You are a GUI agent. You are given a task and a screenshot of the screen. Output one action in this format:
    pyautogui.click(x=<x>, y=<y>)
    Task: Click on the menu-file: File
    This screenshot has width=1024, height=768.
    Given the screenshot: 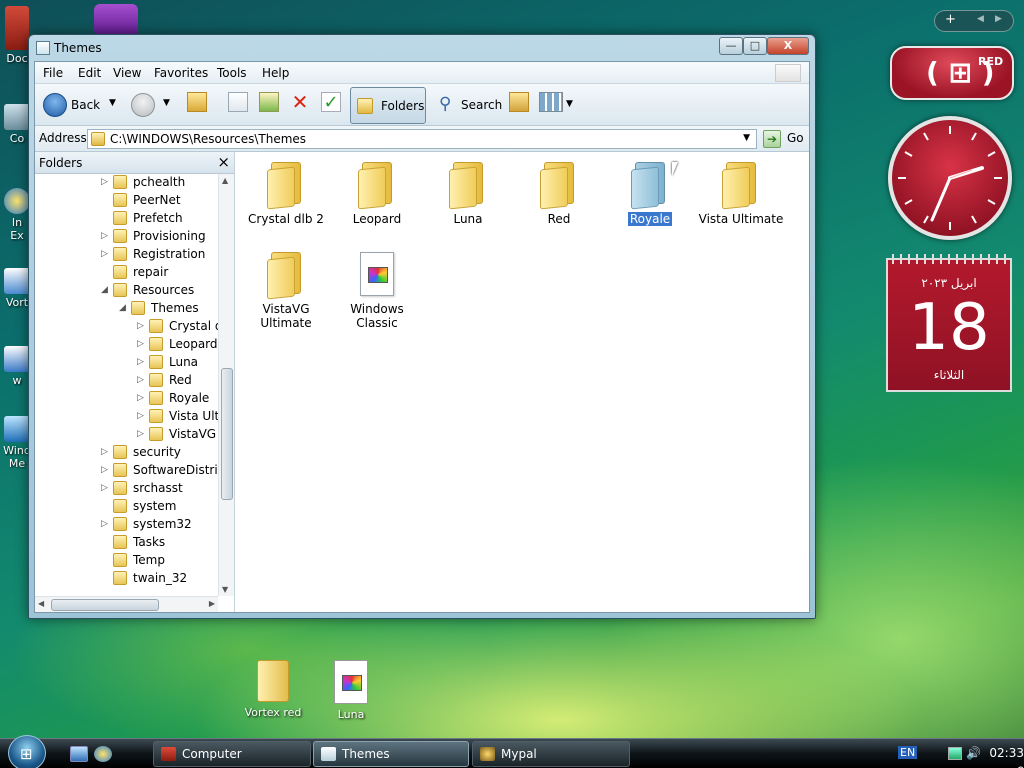 What is the action you would take?
    pyautogui.click(x=53, y=73)
    